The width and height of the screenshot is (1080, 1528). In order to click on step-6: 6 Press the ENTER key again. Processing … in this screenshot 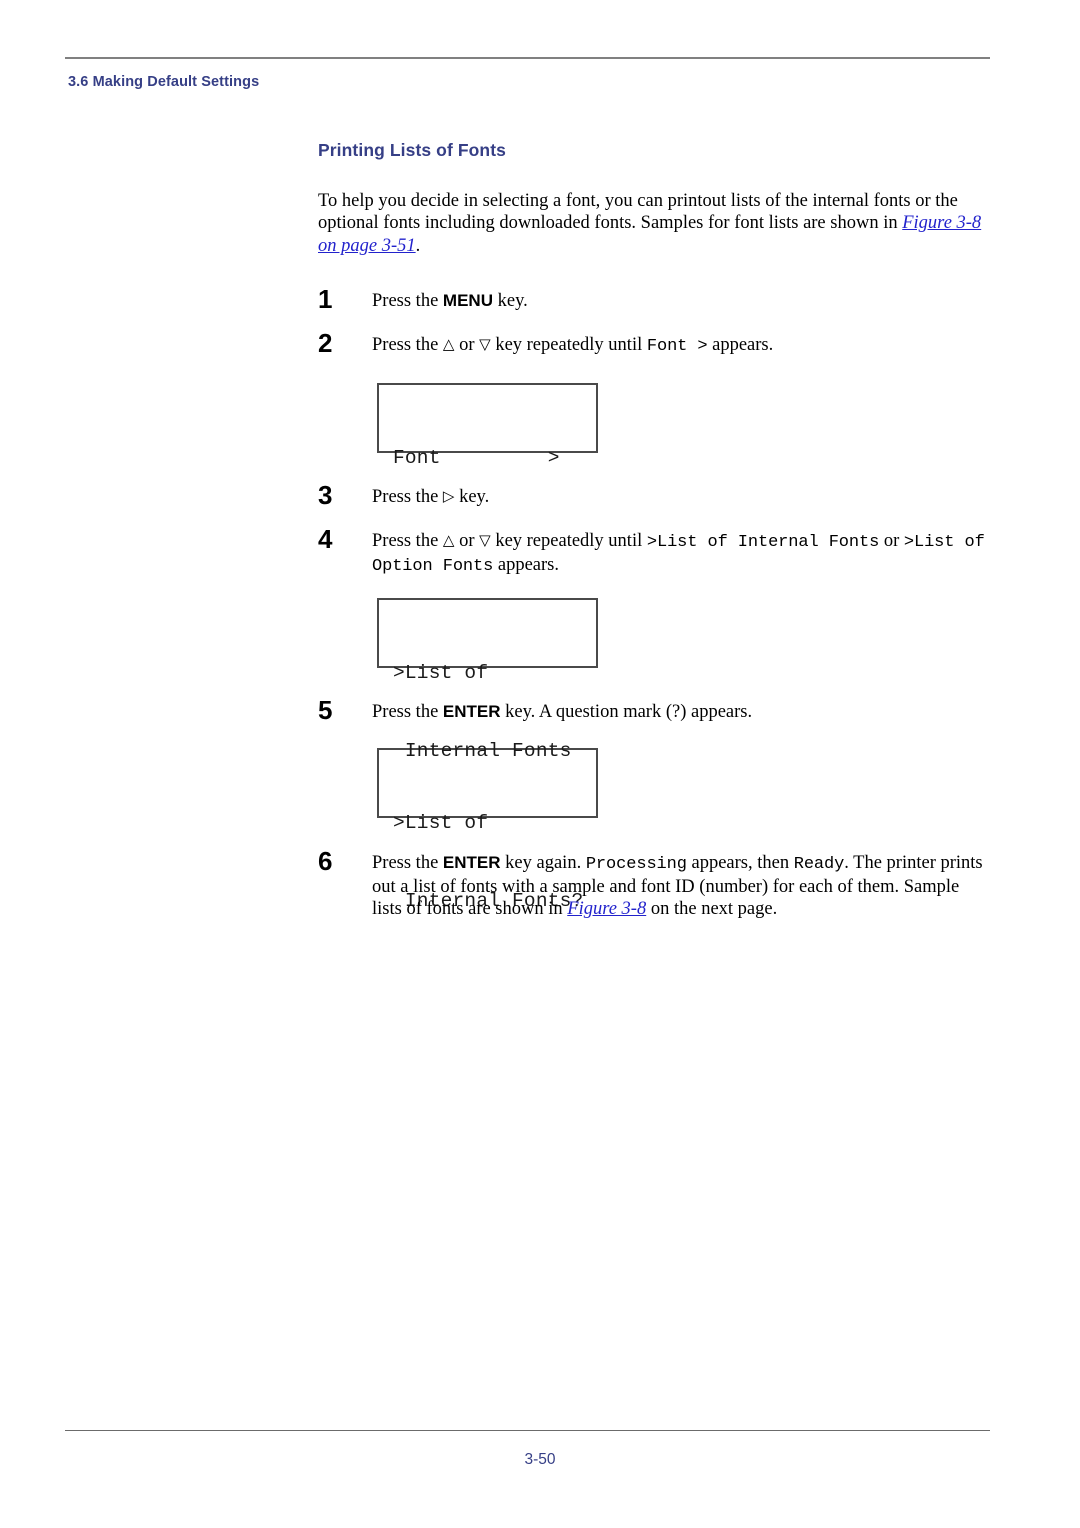, I will do `click(654, 884)`.